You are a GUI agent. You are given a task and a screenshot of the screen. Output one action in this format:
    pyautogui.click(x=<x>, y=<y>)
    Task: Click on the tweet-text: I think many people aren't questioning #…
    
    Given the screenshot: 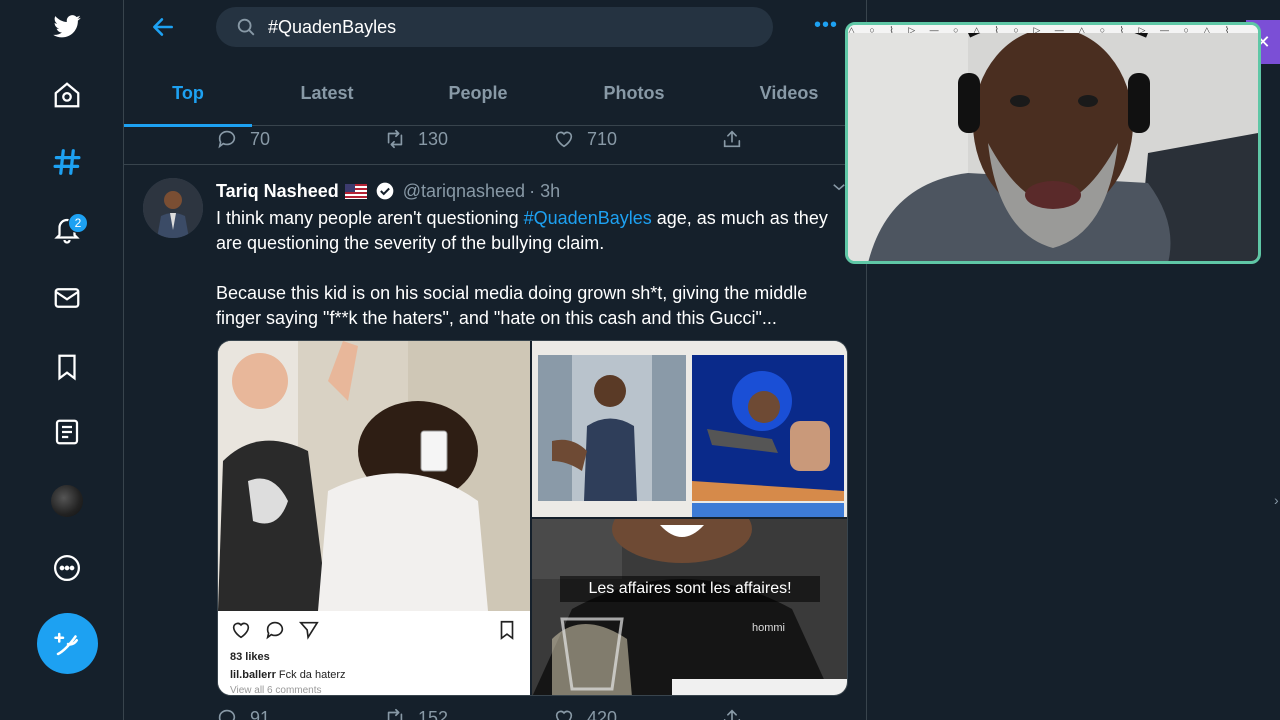 What is the action you would take?
    pyautogui.click(x=532, y=268)
    